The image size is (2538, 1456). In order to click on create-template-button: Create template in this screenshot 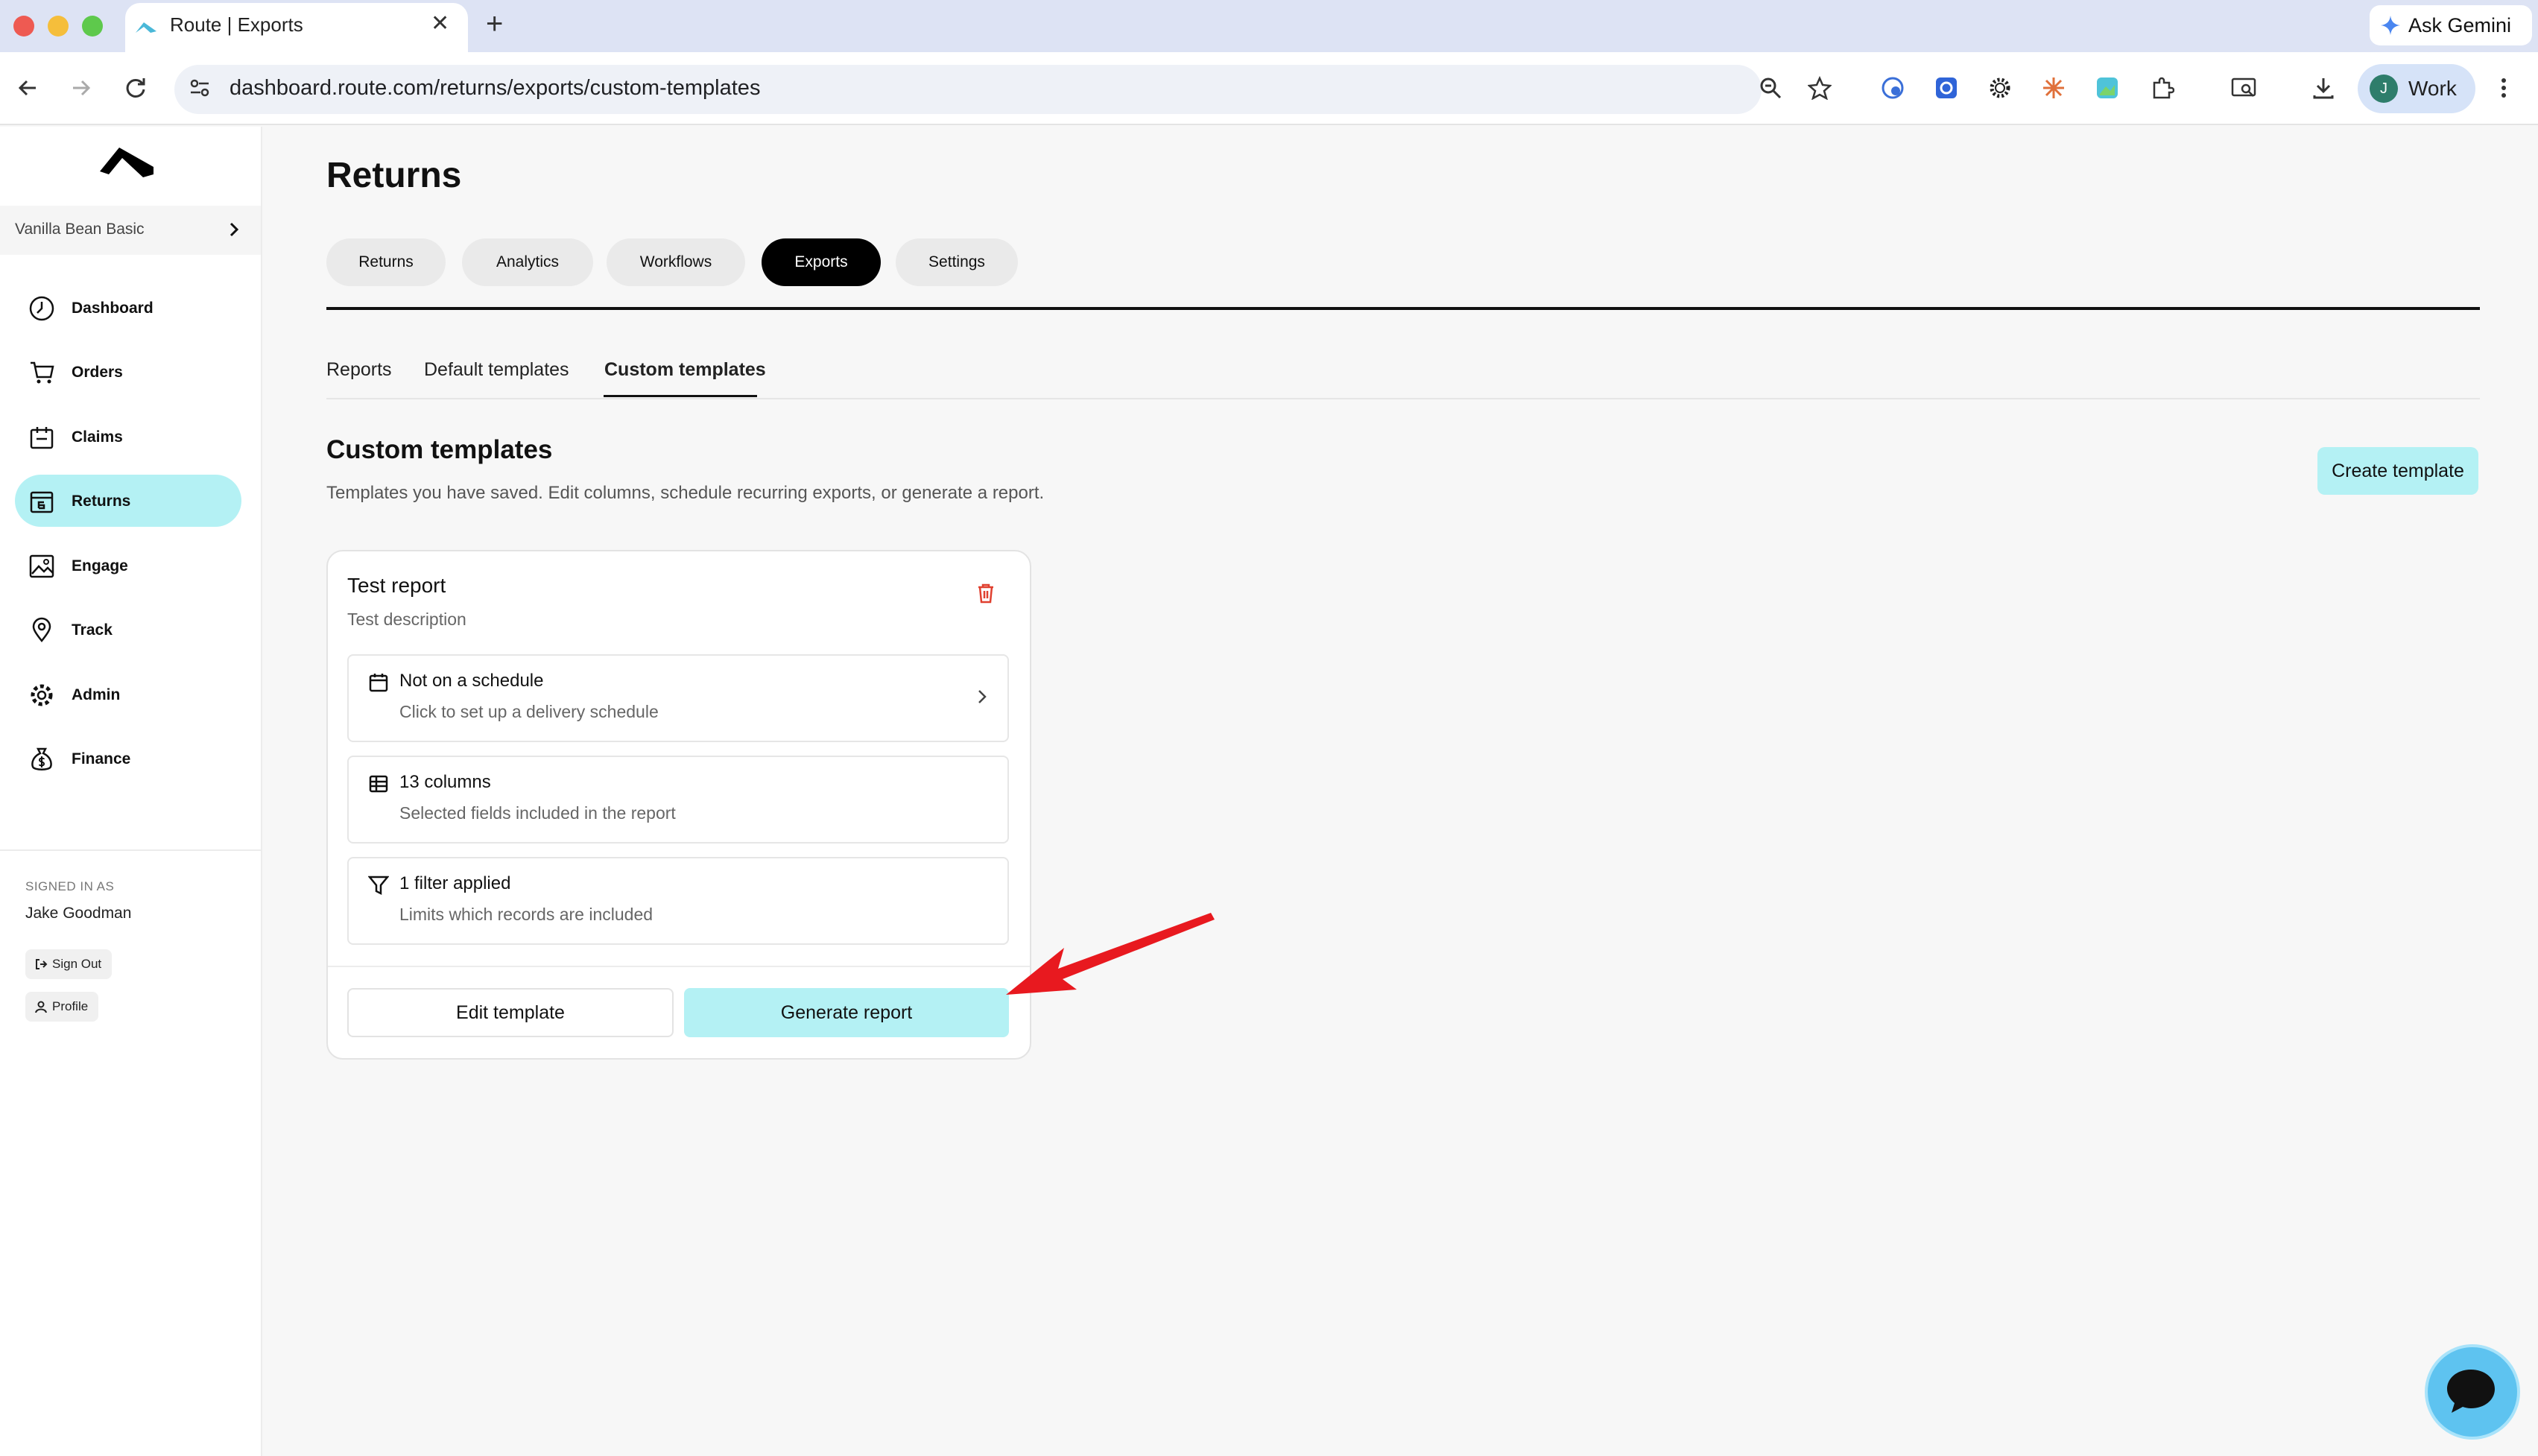, I will do `click(2397, 471)`.